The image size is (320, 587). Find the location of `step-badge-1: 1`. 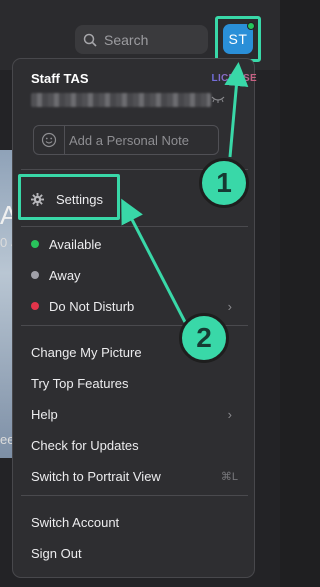

step-badge-1: 1 is located at coordinates (224, 183).